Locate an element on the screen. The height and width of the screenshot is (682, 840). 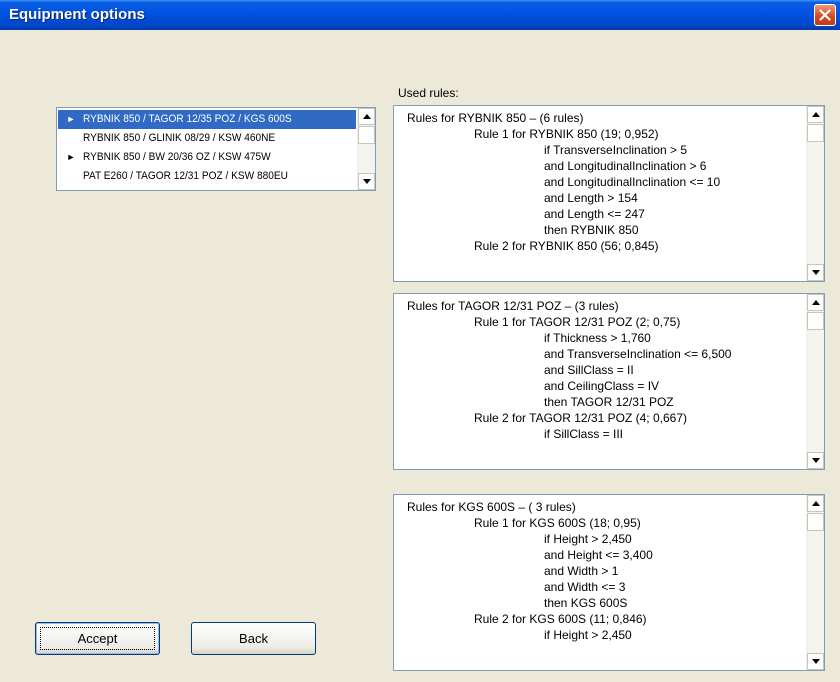
rule-line: and TransverseInclination <= 6,500 is located at coordinates (638, 354).